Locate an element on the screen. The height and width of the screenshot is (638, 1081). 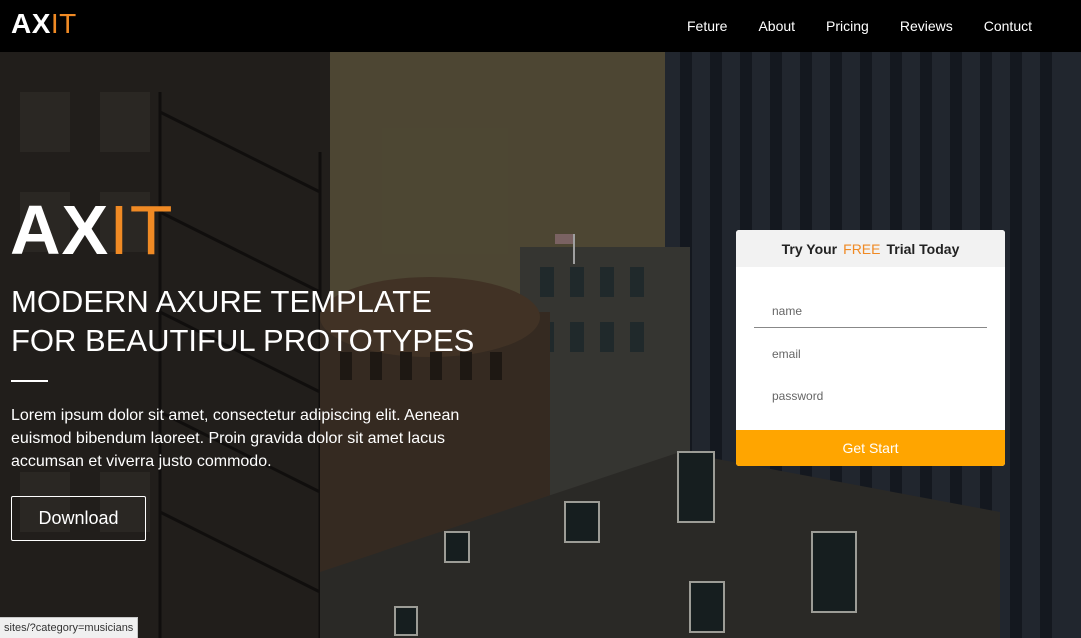
form-title-post: Trial Today is located at coordinates (923, 248).